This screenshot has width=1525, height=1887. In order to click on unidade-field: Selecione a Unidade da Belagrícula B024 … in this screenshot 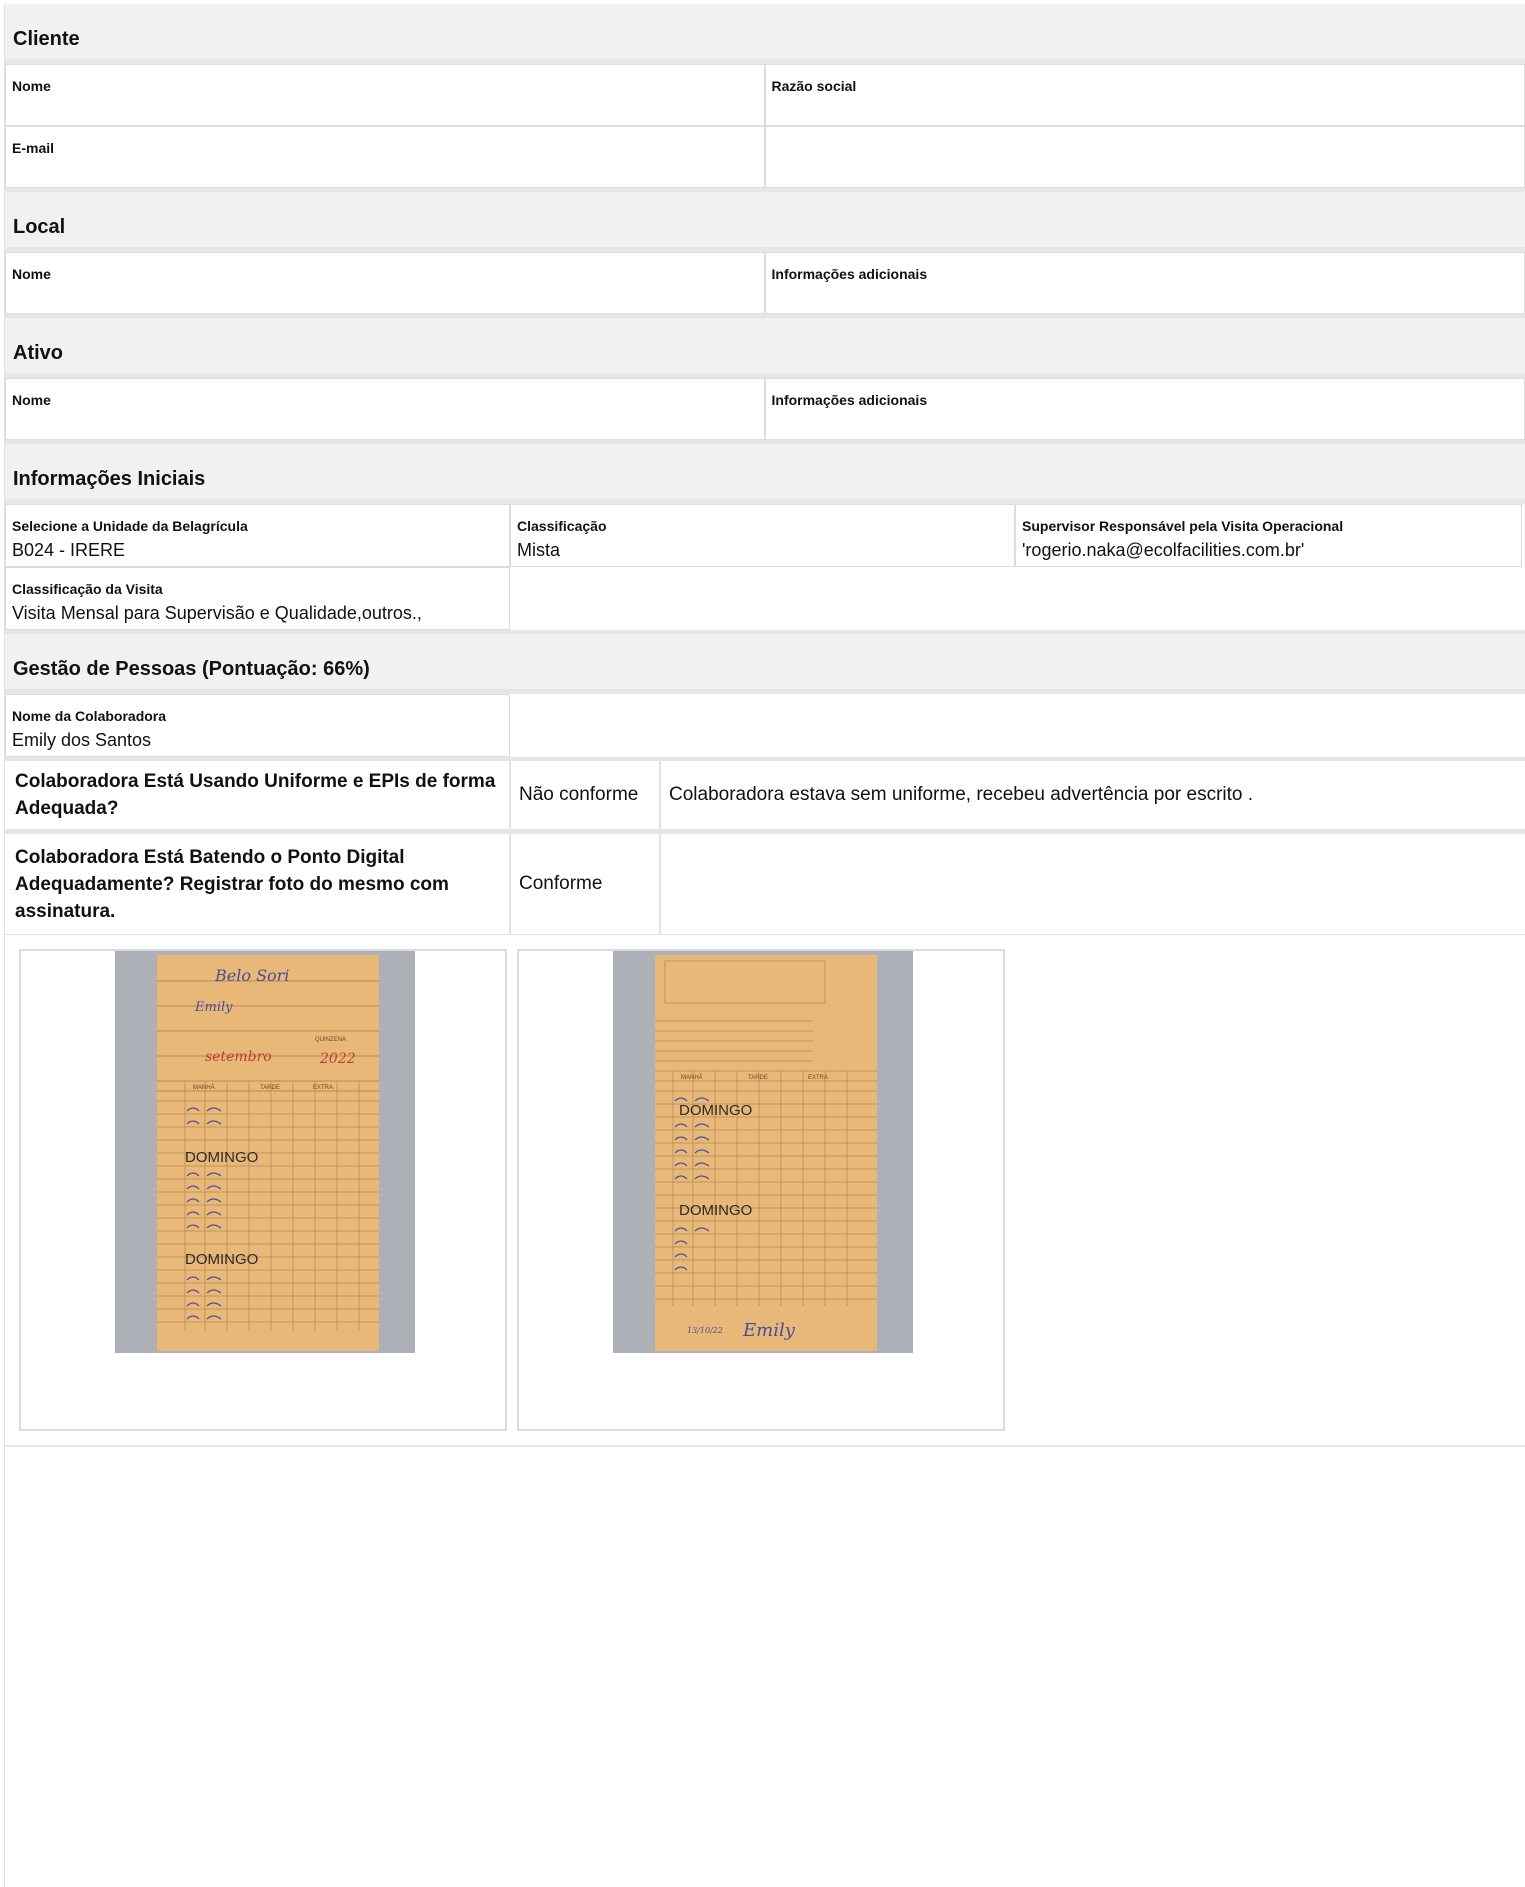, I will do `click(257, 535)`.